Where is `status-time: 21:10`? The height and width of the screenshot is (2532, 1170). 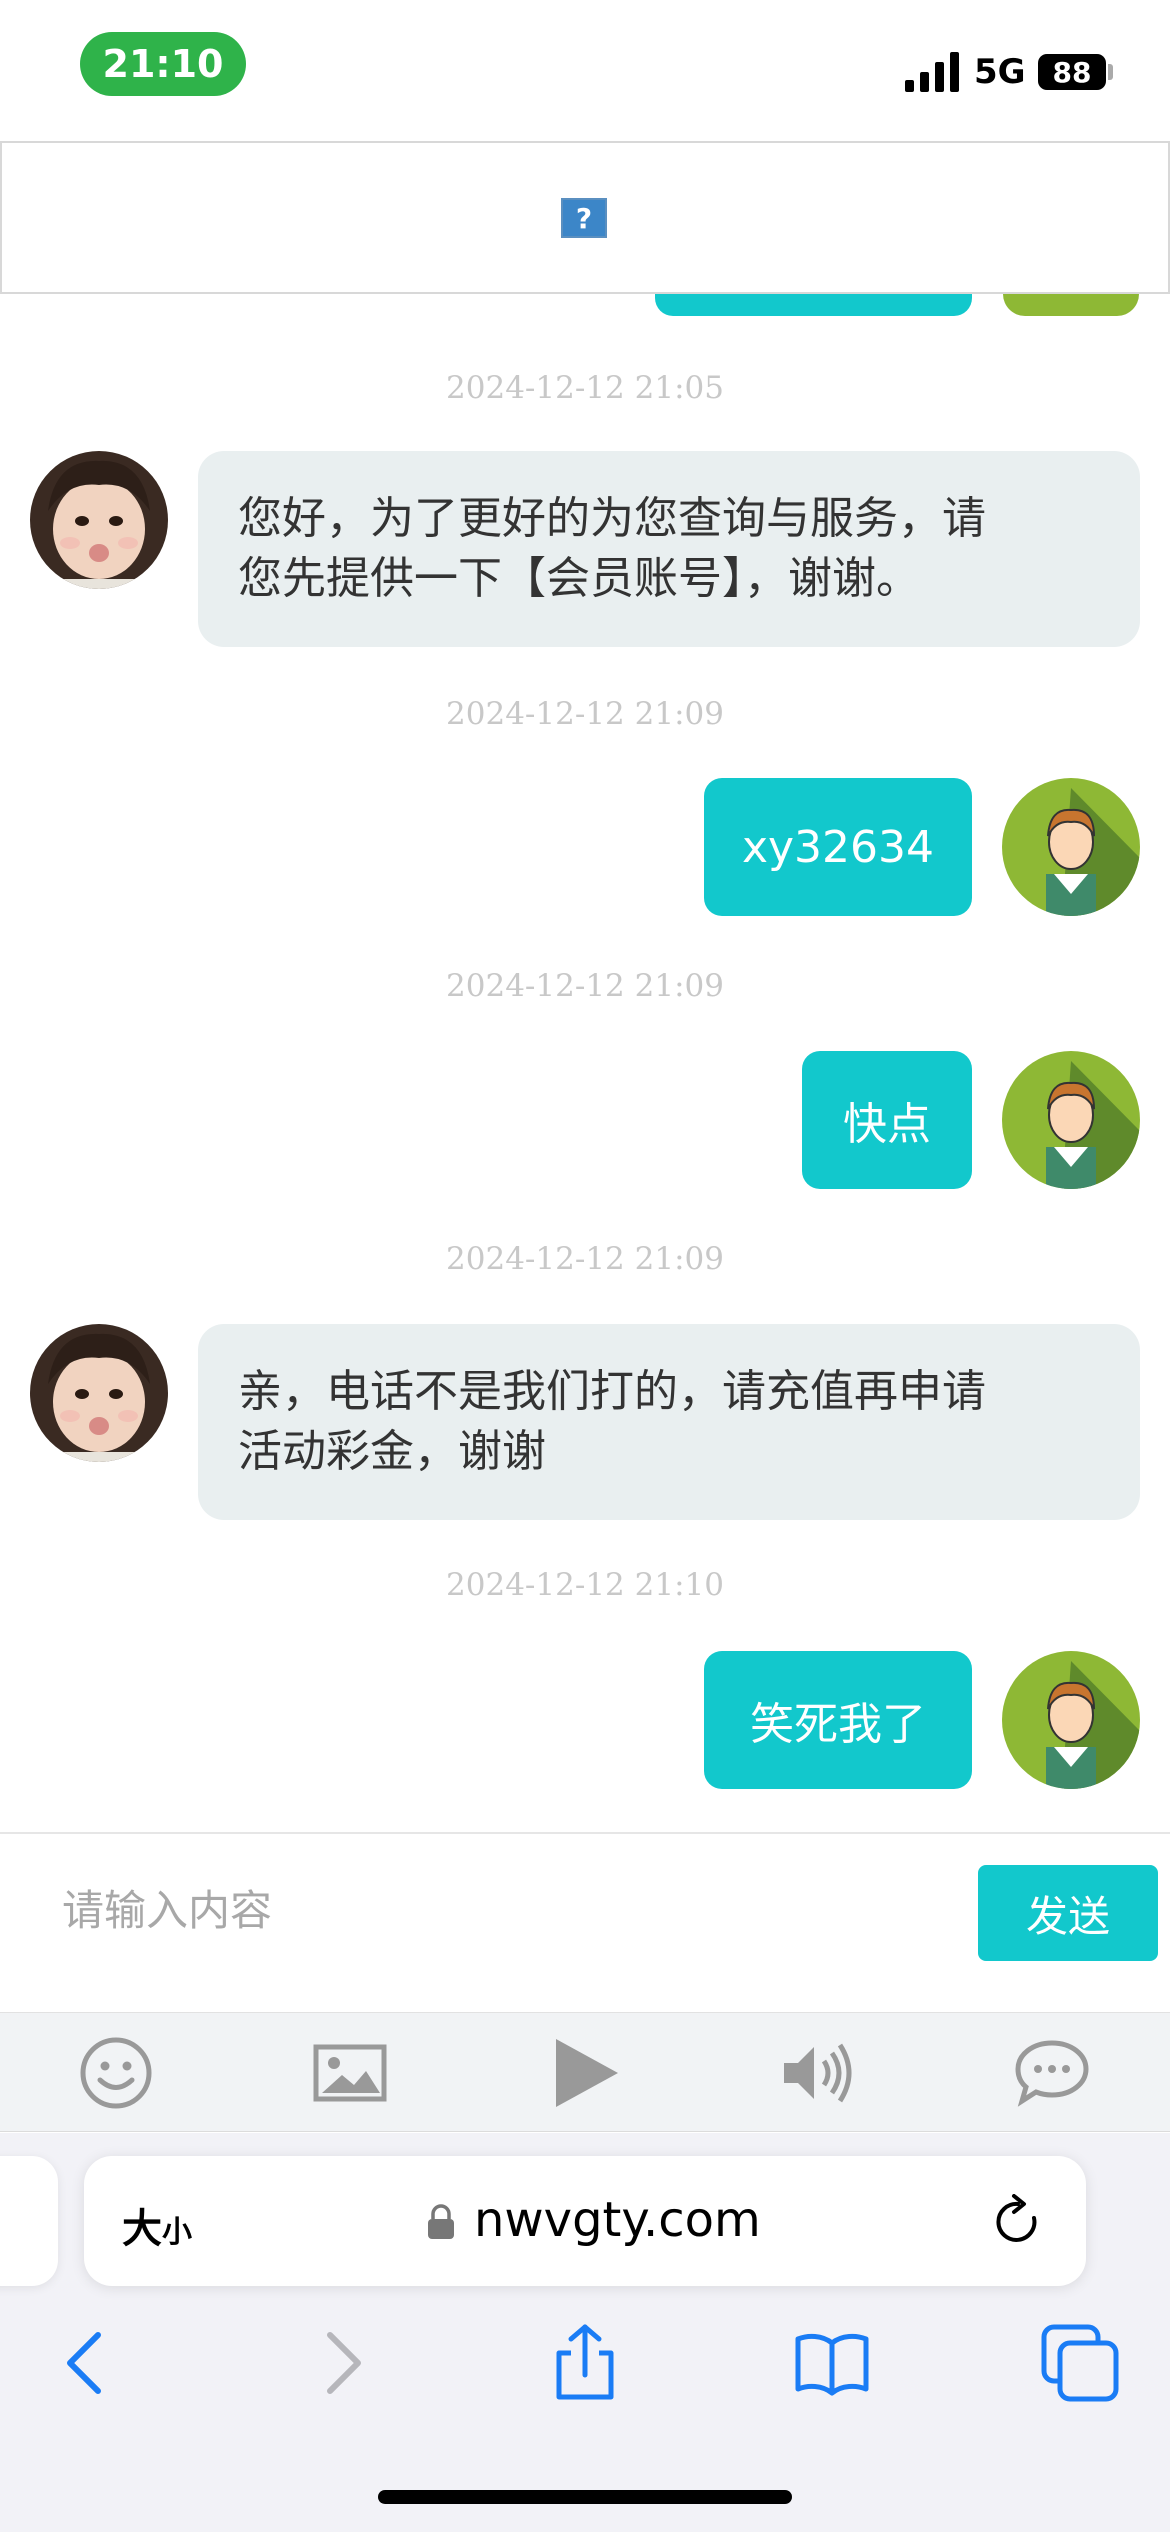 status-time: 21:10 is located at coordinates (163, 64).